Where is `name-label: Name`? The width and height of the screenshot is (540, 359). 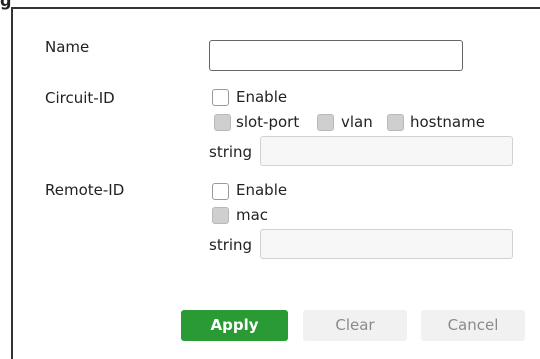 name-label: Name is located at coordinates (67, 47).